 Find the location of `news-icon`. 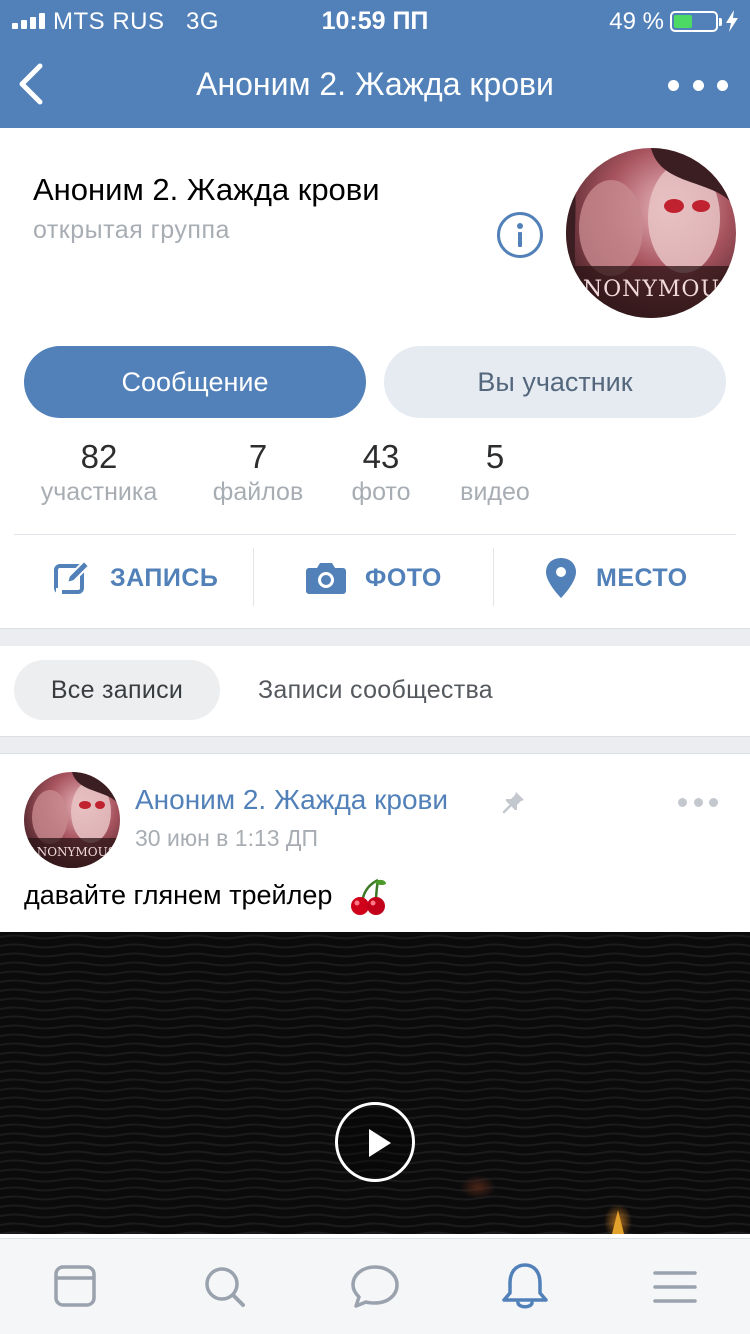

news-icon is located at coordinates (75, 1287).